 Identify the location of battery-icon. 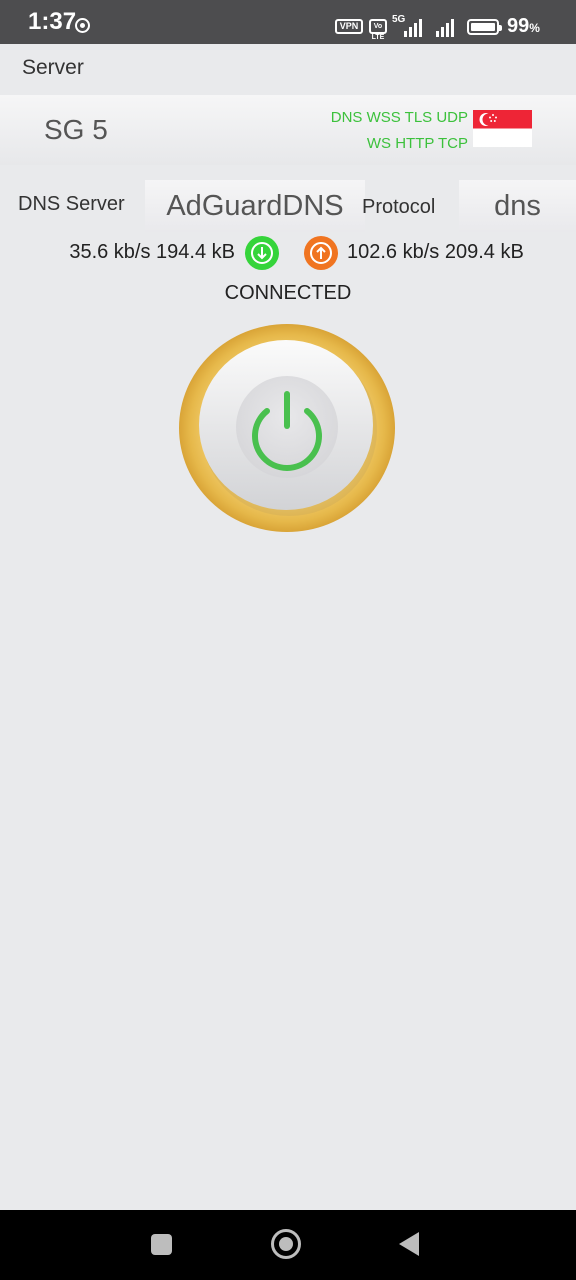
(484, 27).